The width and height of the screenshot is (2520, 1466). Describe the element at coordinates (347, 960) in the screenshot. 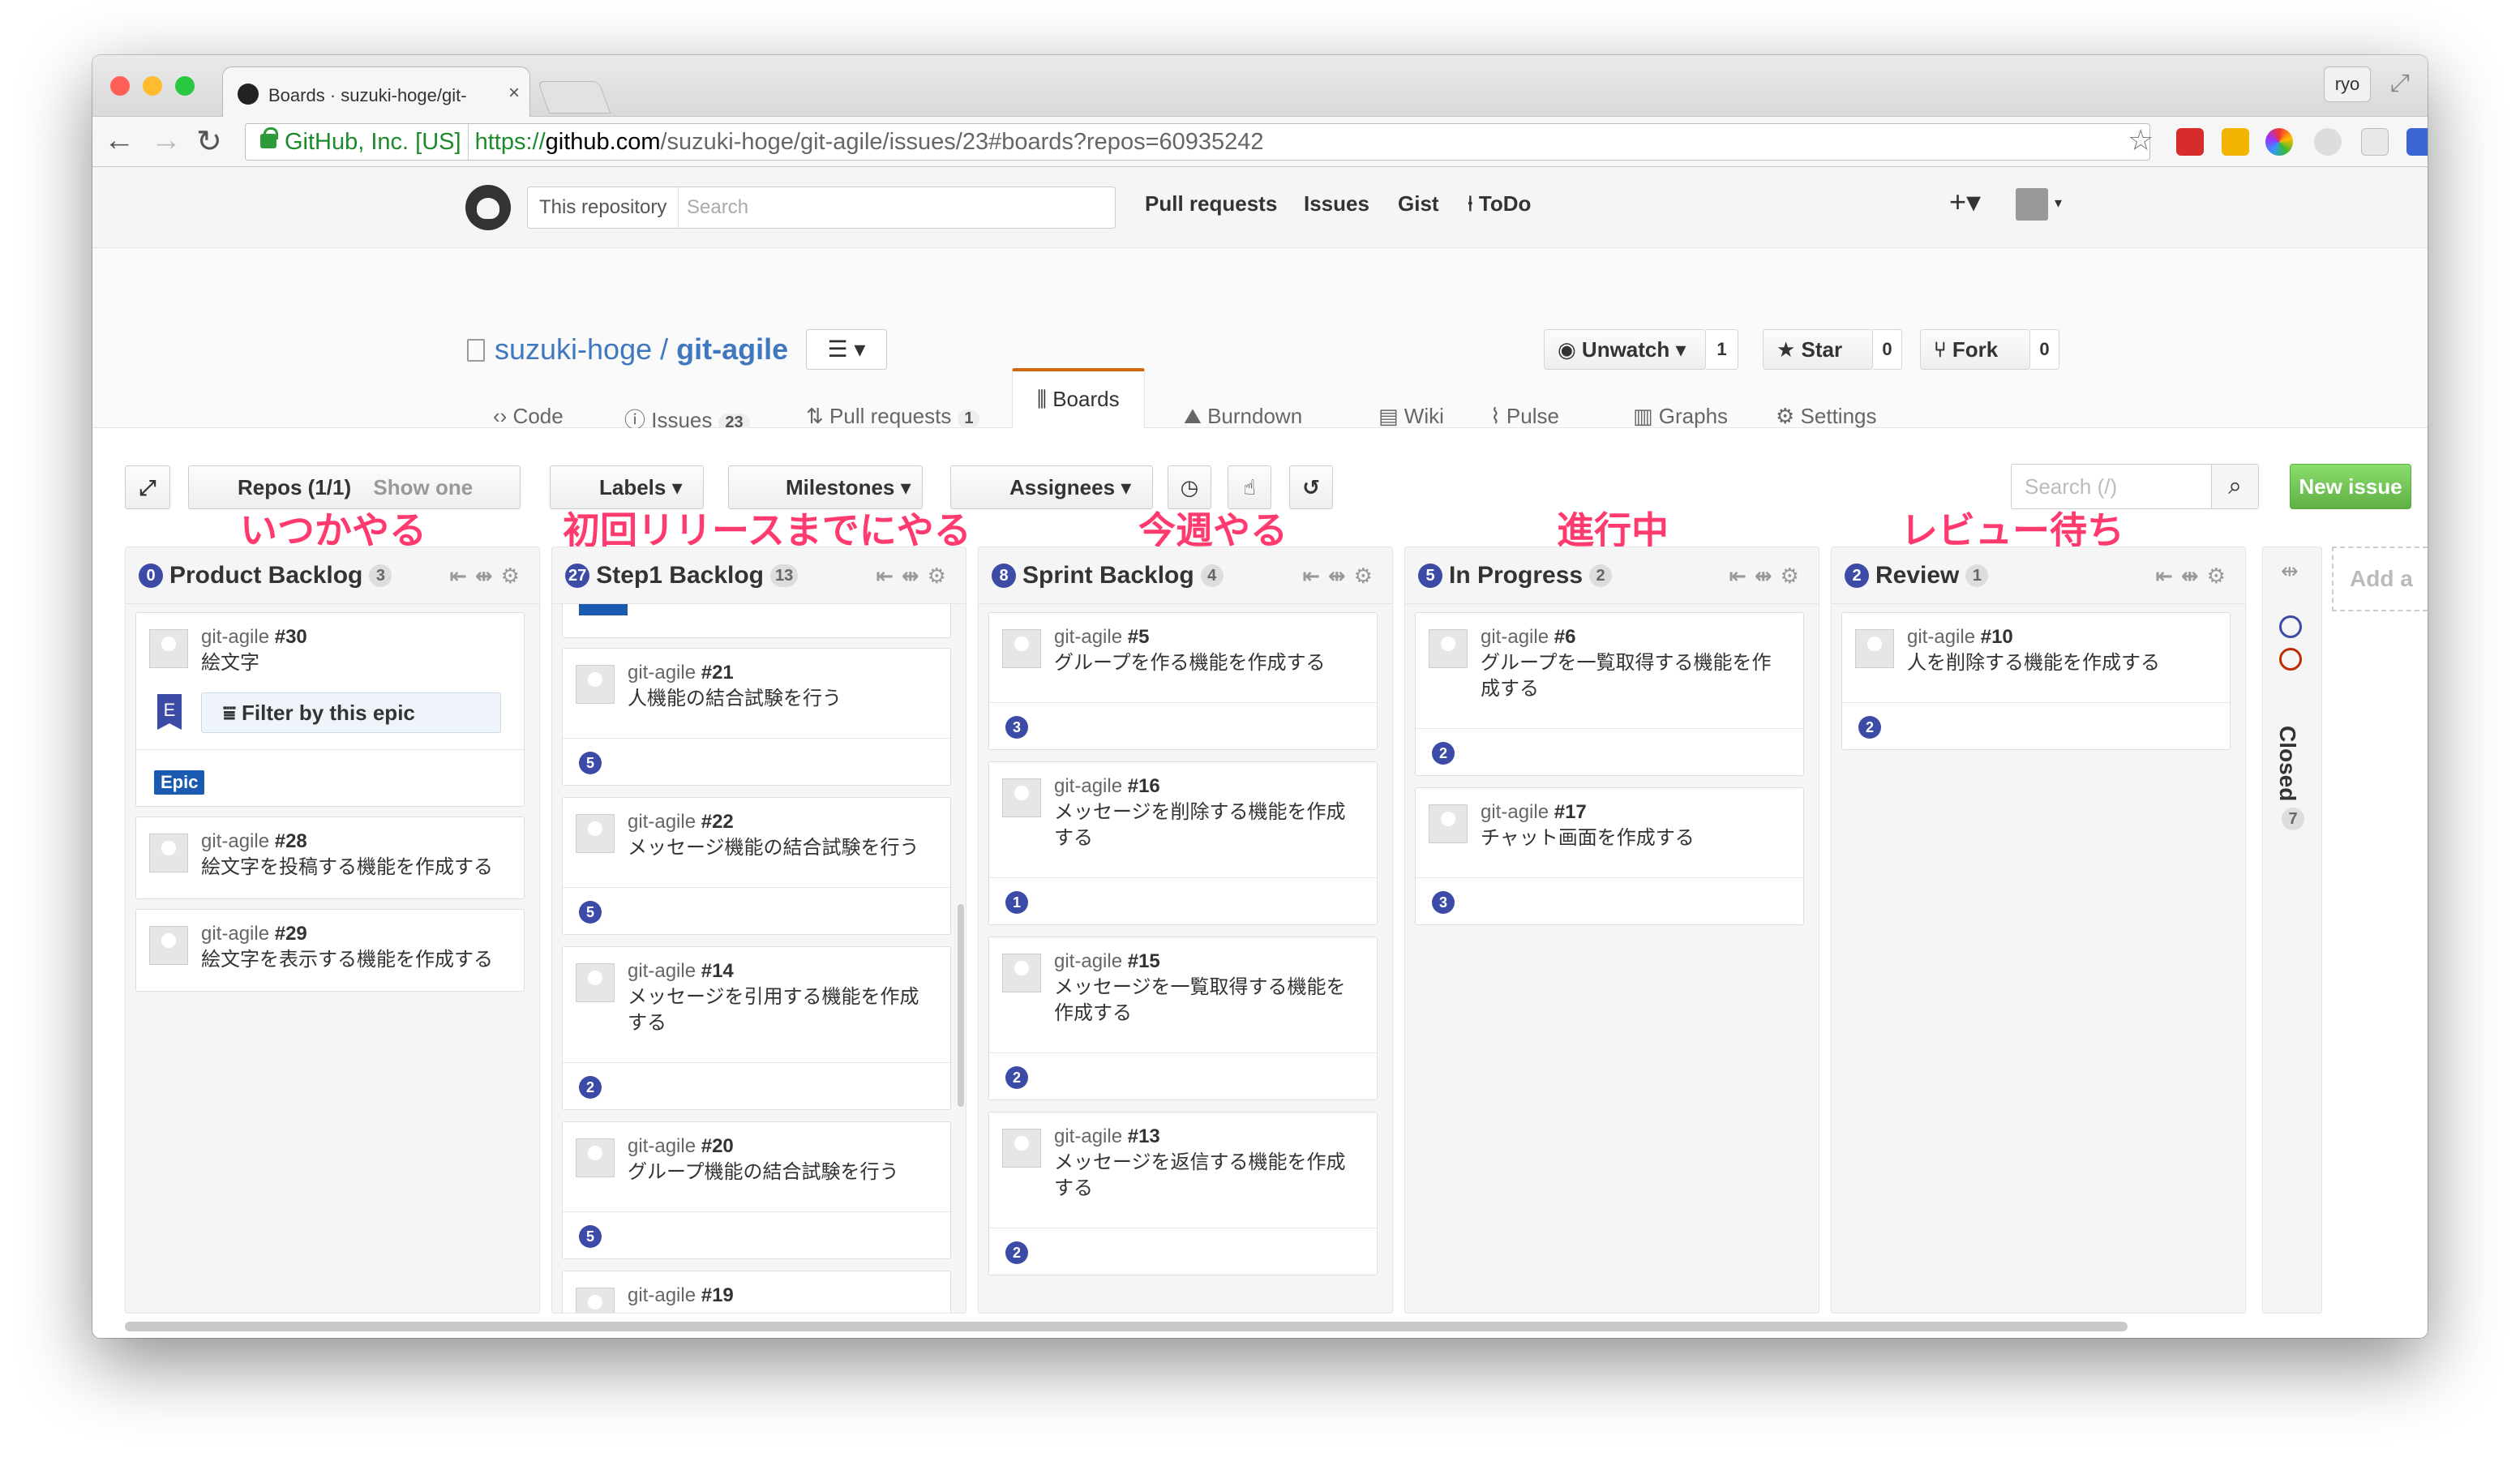

I see `card-title: 絵文字を表示する機能を作成する` at that location.